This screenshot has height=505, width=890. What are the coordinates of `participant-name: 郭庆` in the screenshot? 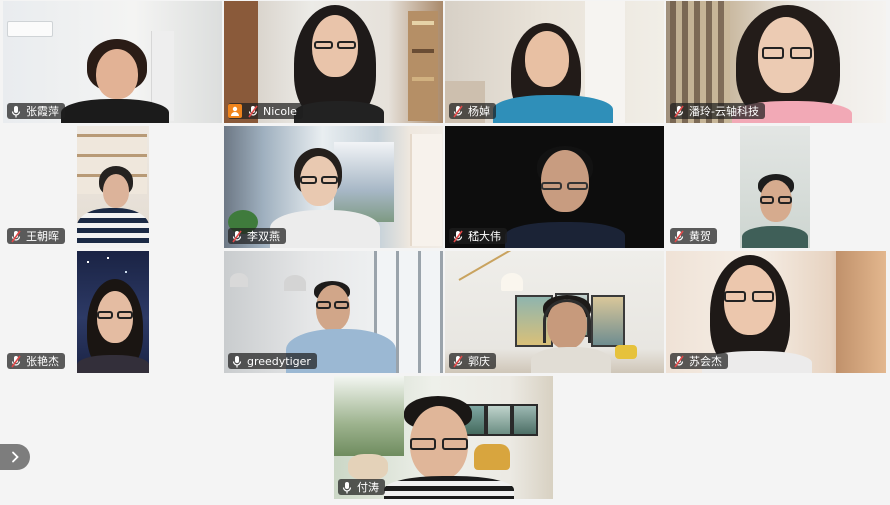 It's located at (479, 361).